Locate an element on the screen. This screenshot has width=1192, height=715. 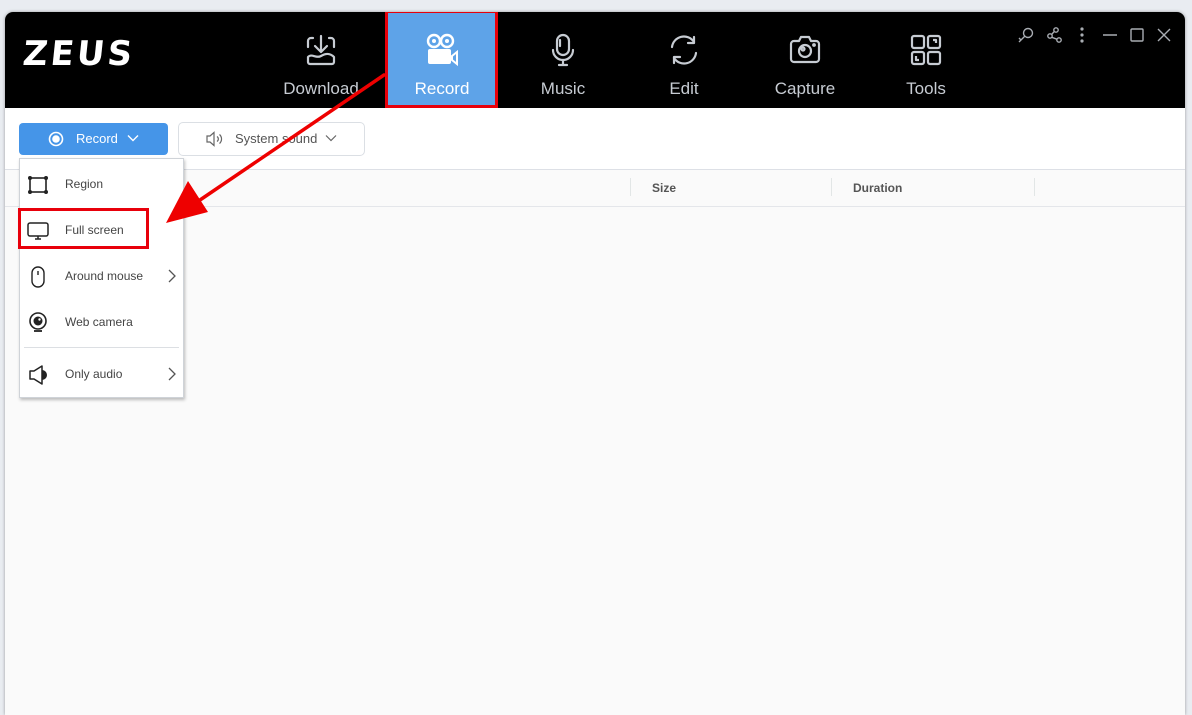
nav-label: Capture is located at coordinates (805, 88).